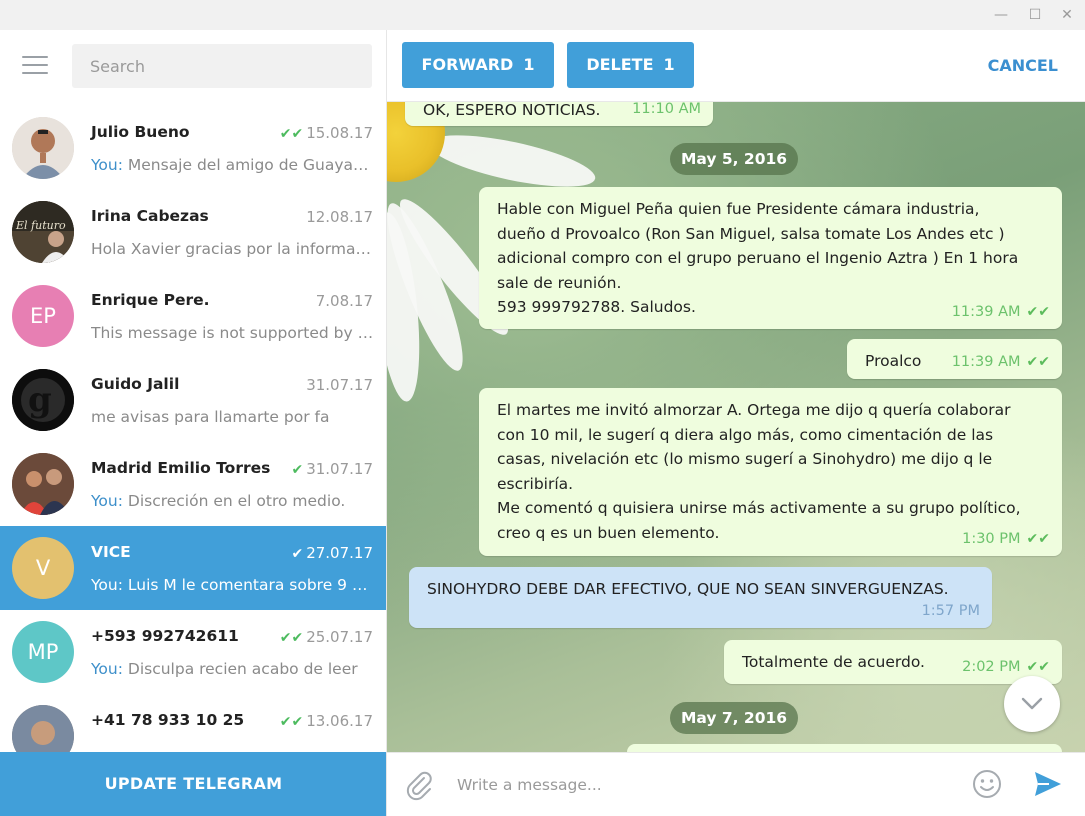 The height and width of the screenshot is (816, 1085). Describe the element at coordinates (344, 301) in the screenshot. I see `chat-date: 7.08.17` at that location.